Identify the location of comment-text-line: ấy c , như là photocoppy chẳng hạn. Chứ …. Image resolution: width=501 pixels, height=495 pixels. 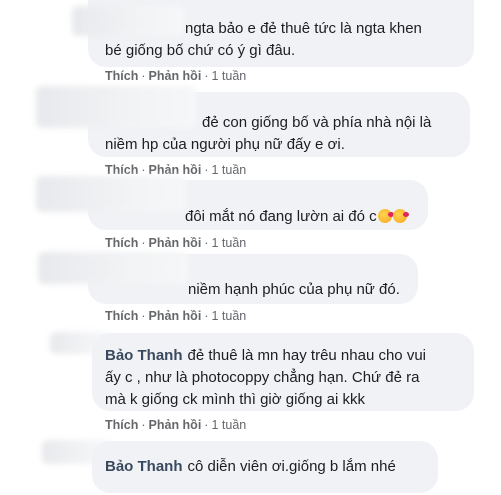
(262, 377).